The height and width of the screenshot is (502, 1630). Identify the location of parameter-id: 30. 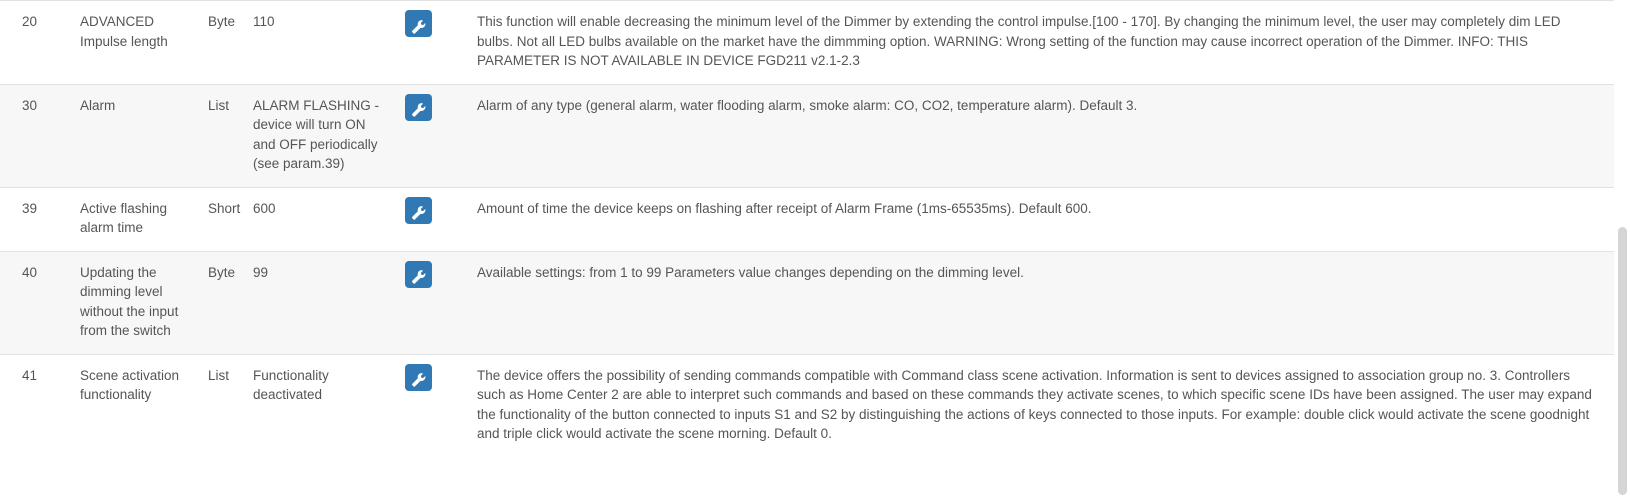
(36, 135).